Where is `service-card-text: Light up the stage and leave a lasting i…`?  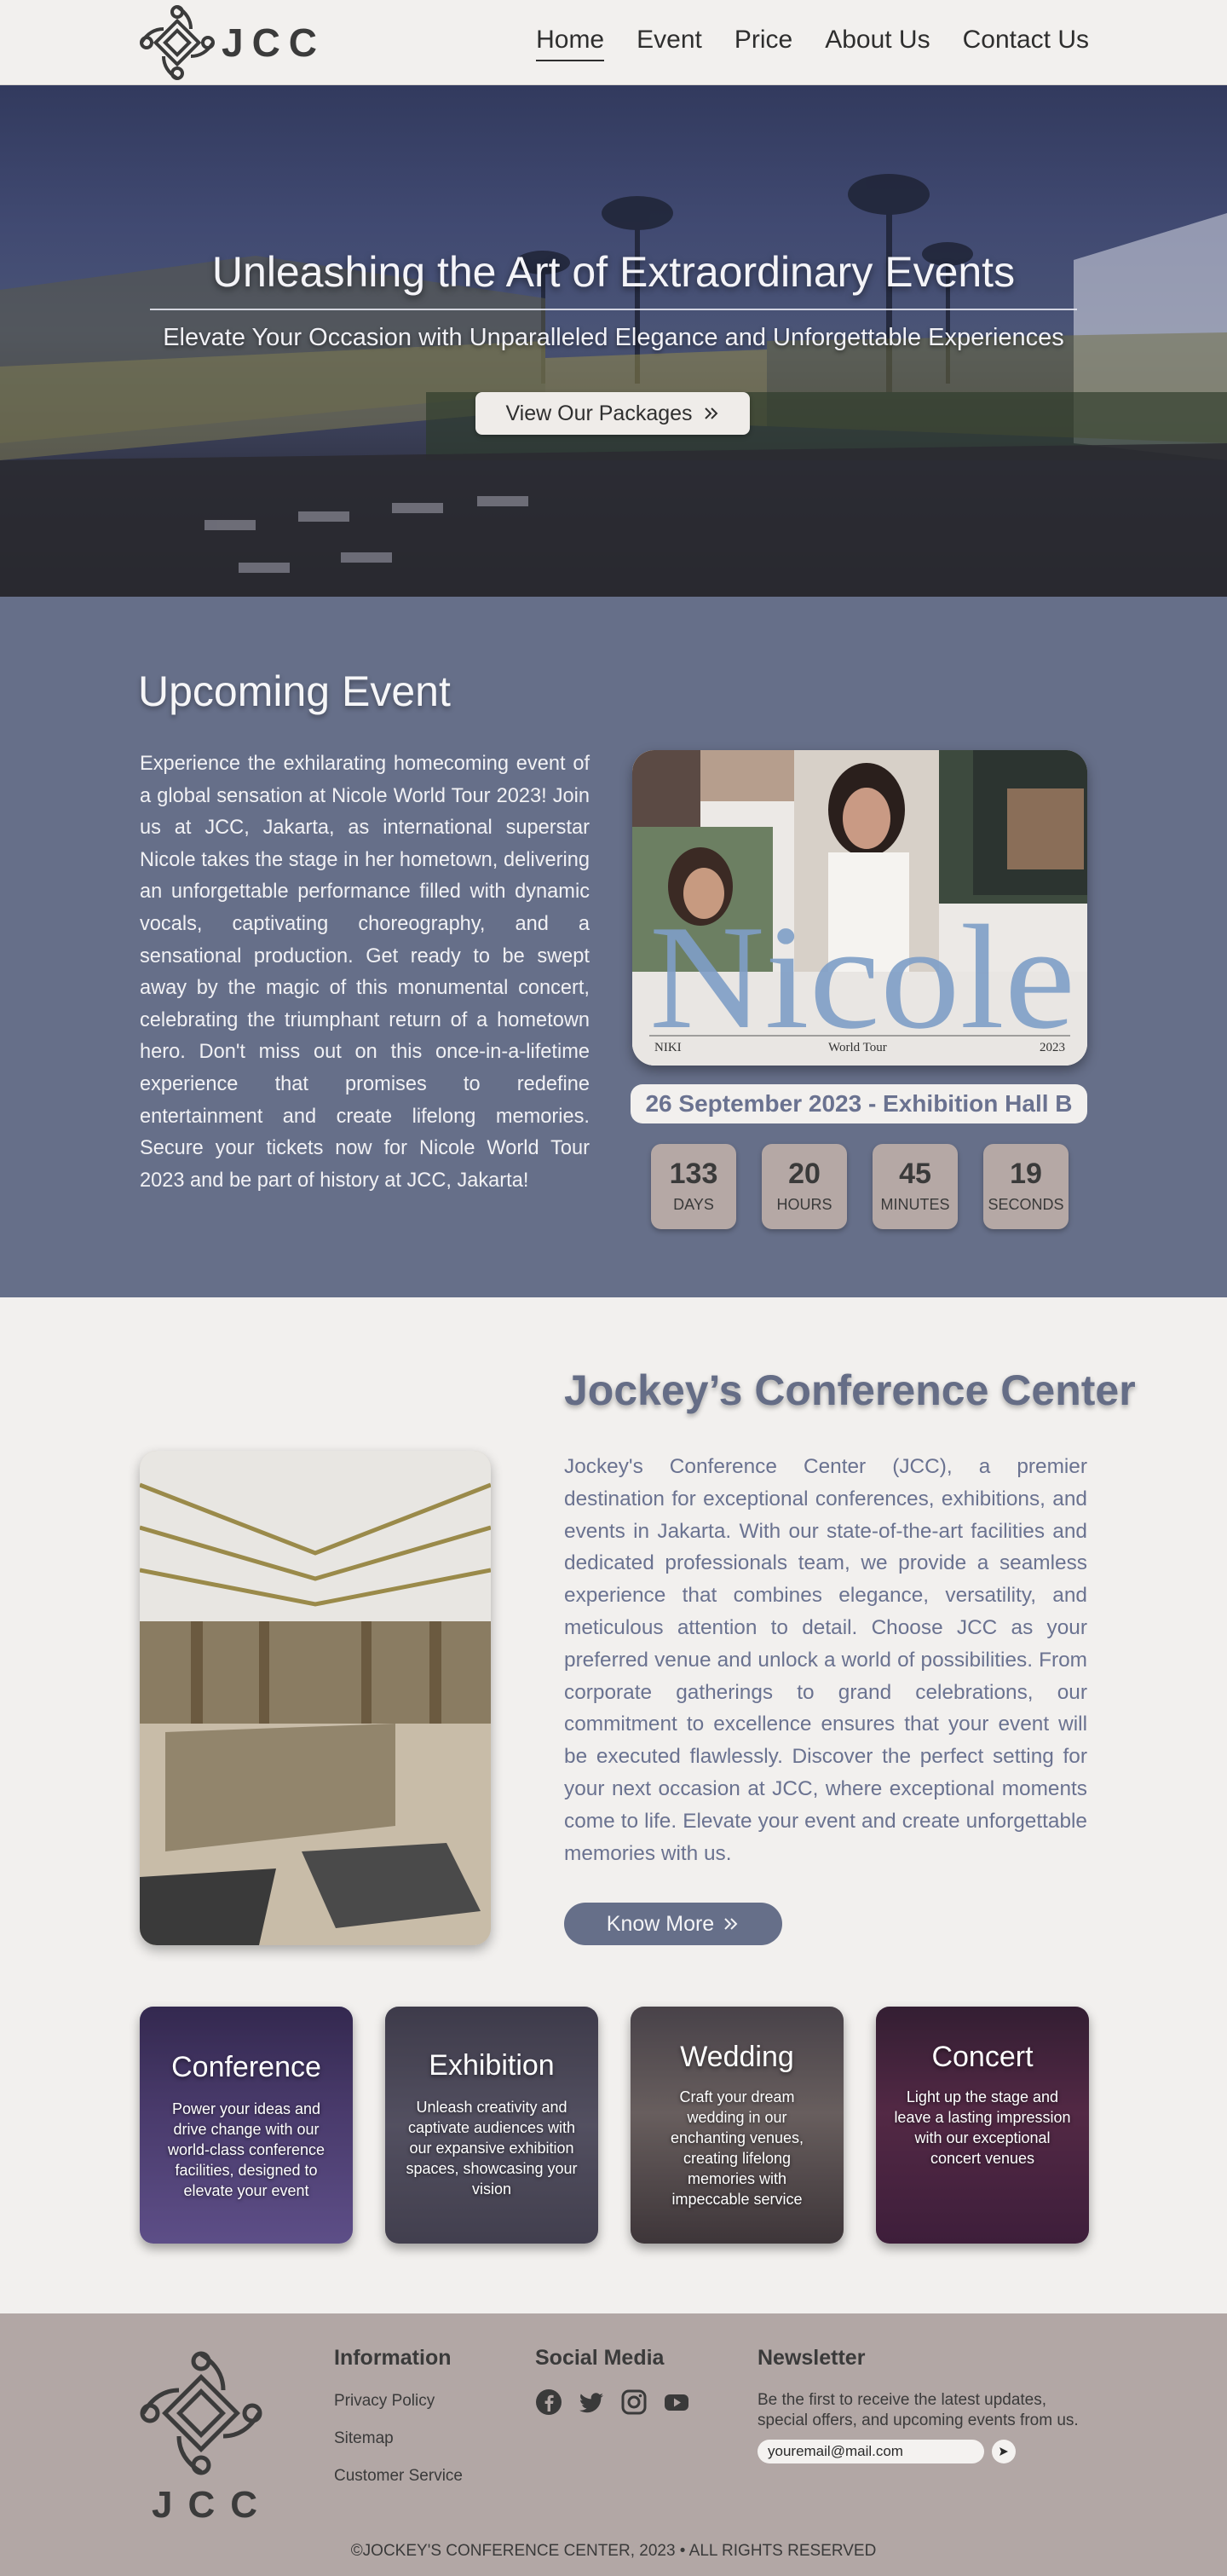 service-card-text: Light up the stage and leave a lasting i… is located at coordinates (983, 2127).